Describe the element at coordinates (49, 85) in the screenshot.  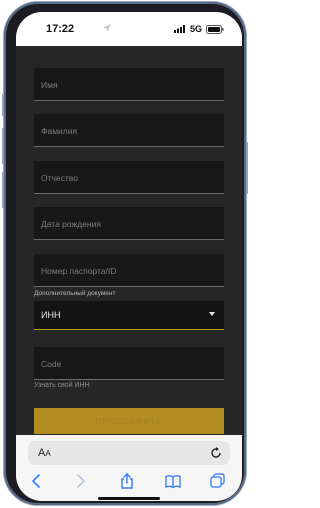
I see `first-name-placeholder: Имя` at that location.